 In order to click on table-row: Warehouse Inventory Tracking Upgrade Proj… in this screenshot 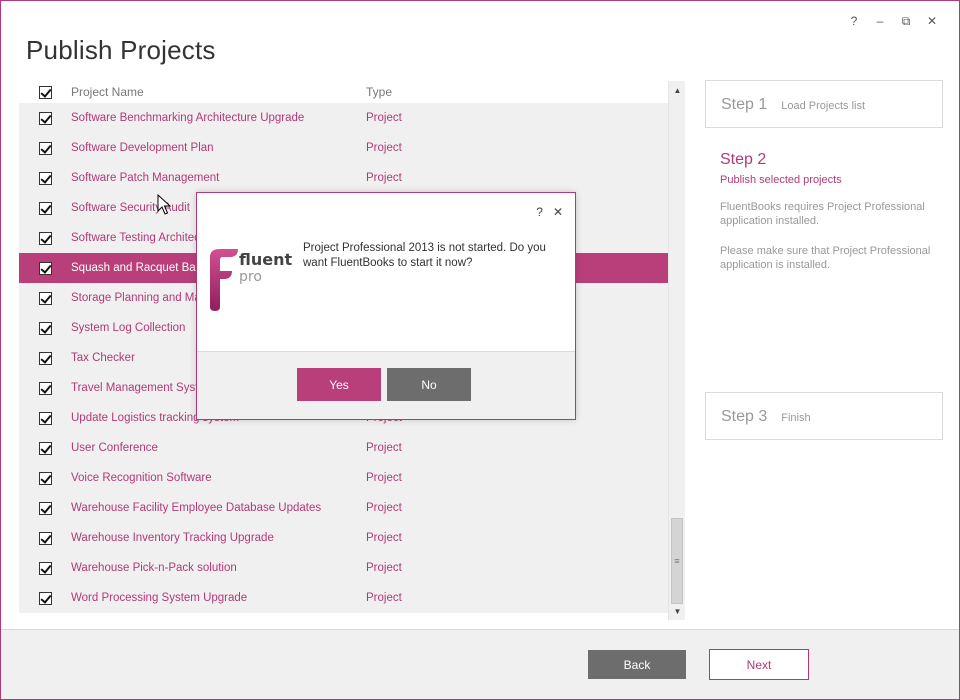, I will do `click(343, 538)`.